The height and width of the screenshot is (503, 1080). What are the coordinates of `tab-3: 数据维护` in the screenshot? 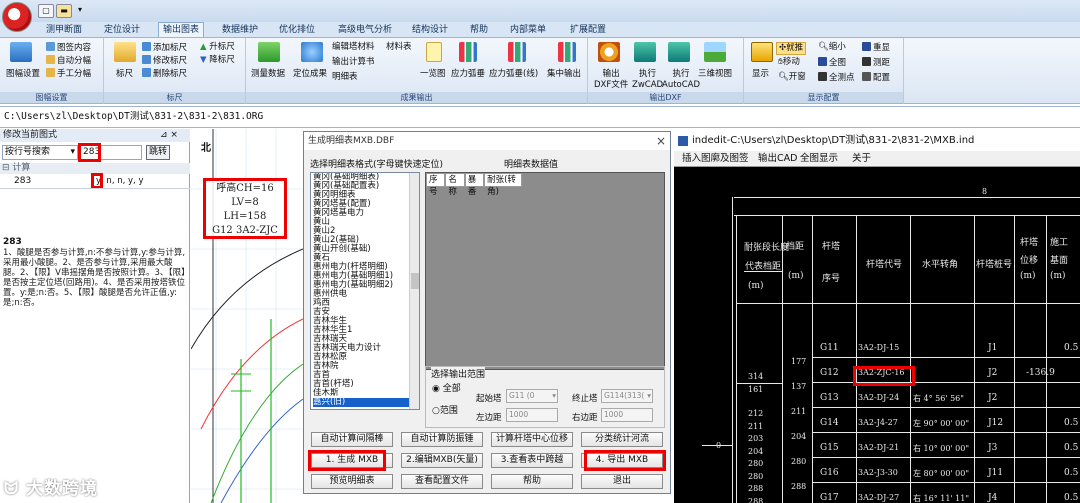 It's located at (240, 30).